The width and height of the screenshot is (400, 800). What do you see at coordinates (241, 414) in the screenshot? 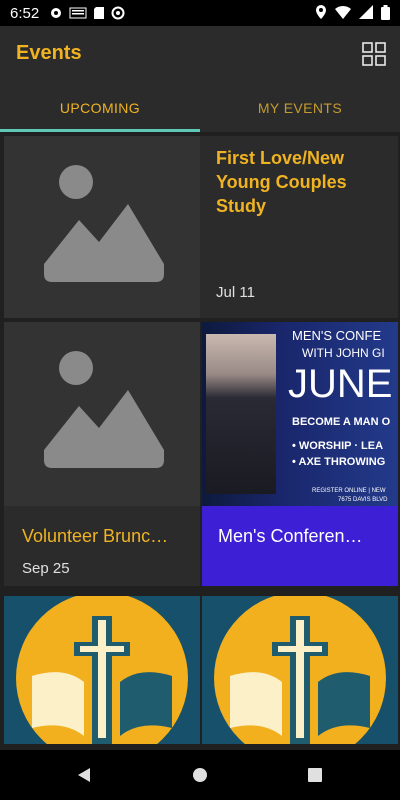
I see `speaker-photo` at bounding box center [241, 414].